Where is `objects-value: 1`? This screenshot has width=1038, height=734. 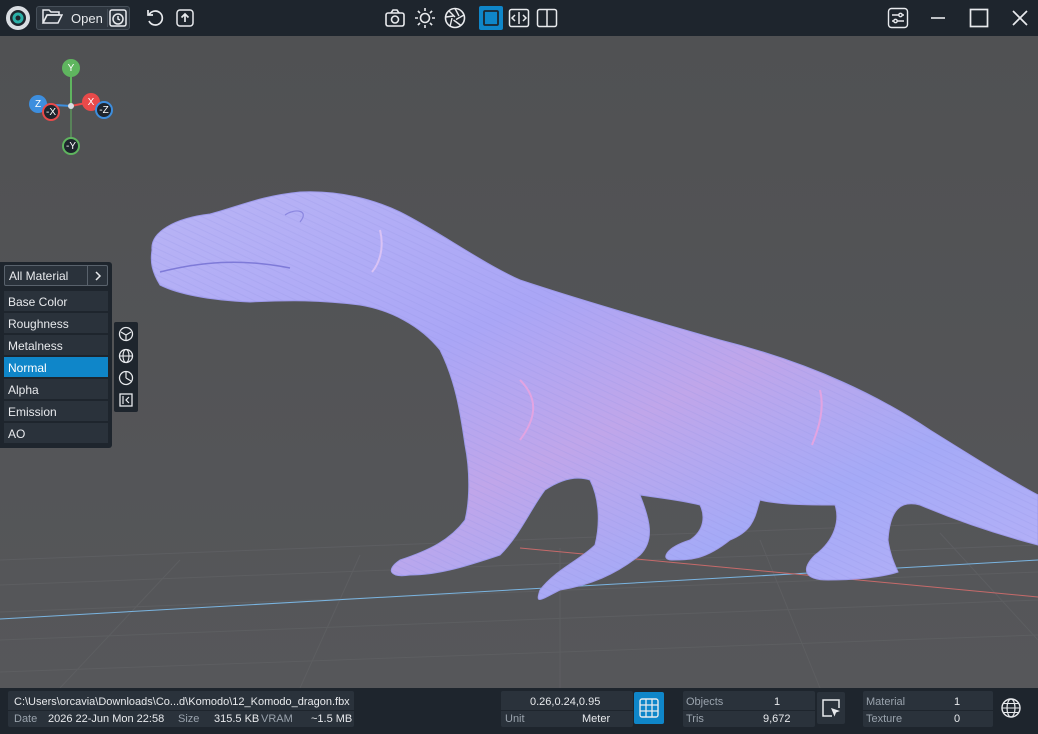
objects-value: 1 is located at coordinates (777, 702).